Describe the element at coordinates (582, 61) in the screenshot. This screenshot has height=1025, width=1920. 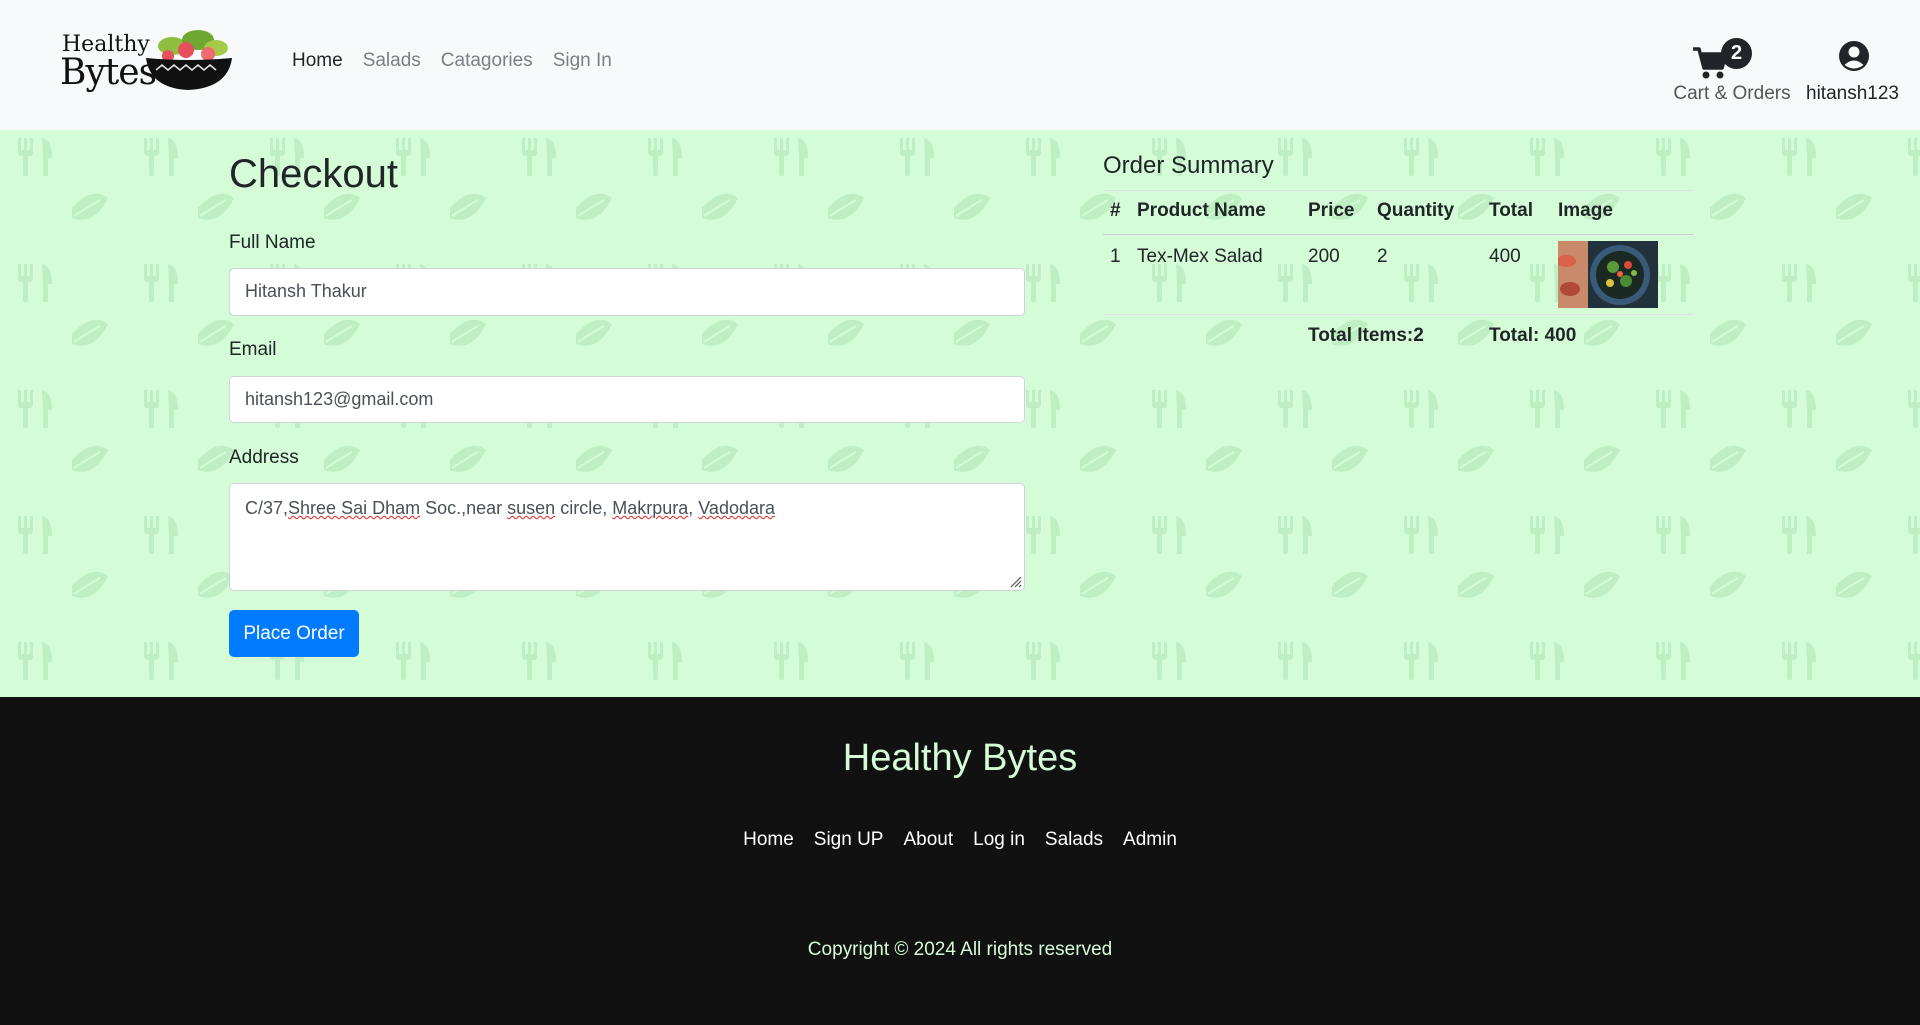
I see `nav-sign-in: Sign In` at that location.